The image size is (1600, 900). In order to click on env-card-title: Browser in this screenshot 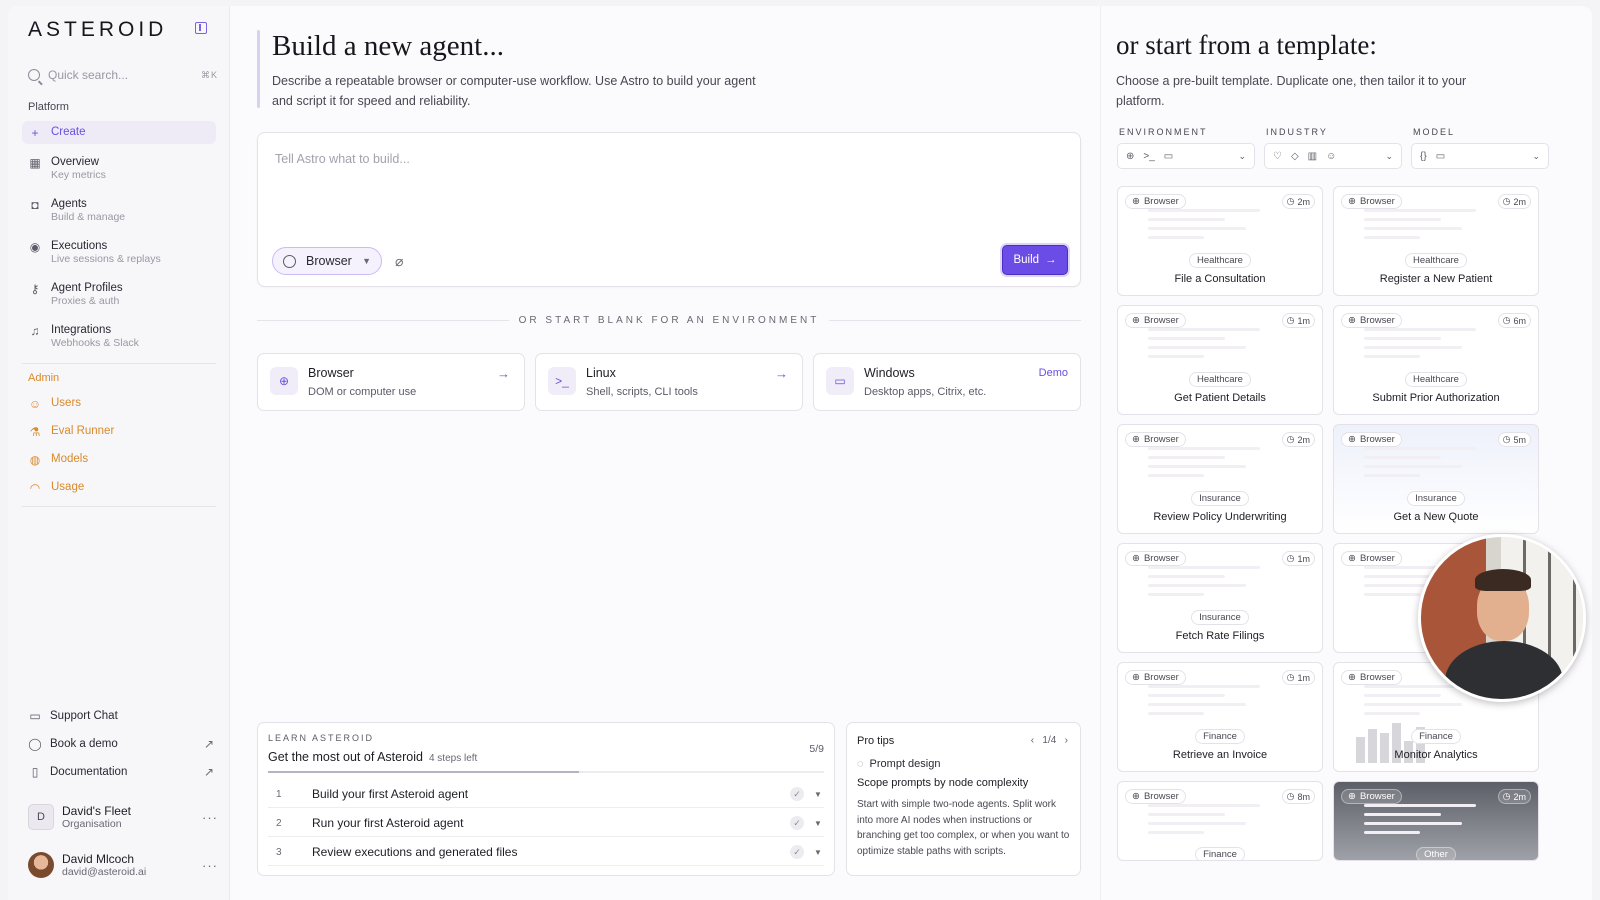, I will do `click(331, 373)`.